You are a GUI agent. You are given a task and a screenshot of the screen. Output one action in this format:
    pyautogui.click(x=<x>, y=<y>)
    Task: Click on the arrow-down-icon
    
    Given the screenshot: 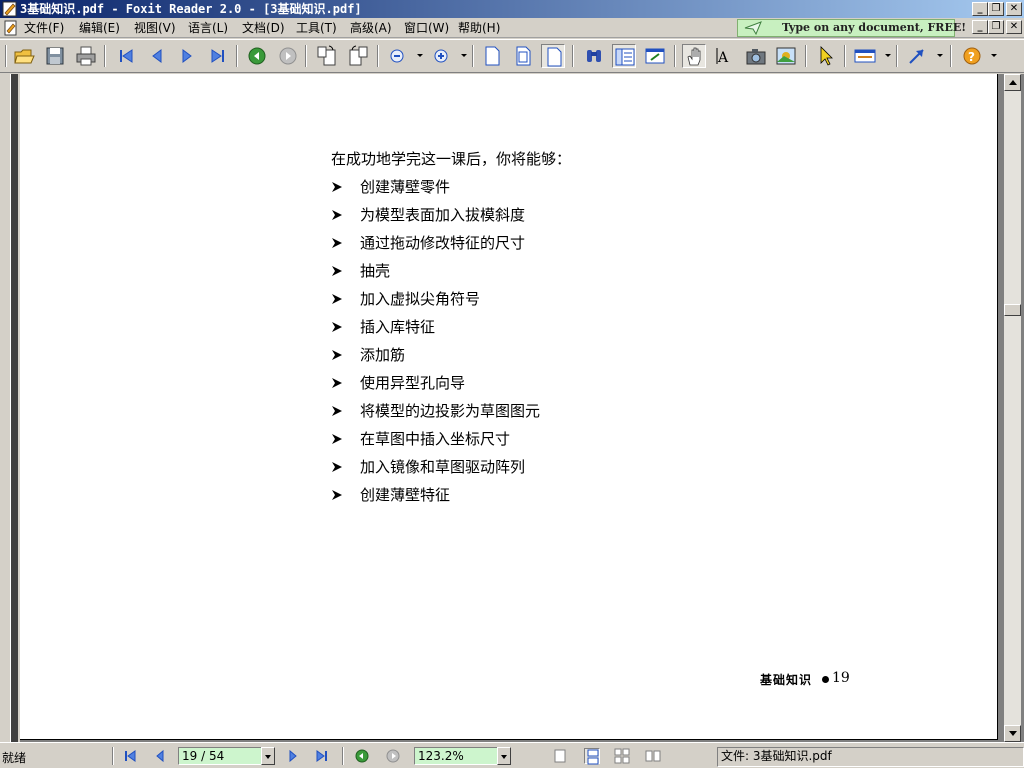 What is the action you would take?
    pyautogui.click(x=1013, y=733)
    